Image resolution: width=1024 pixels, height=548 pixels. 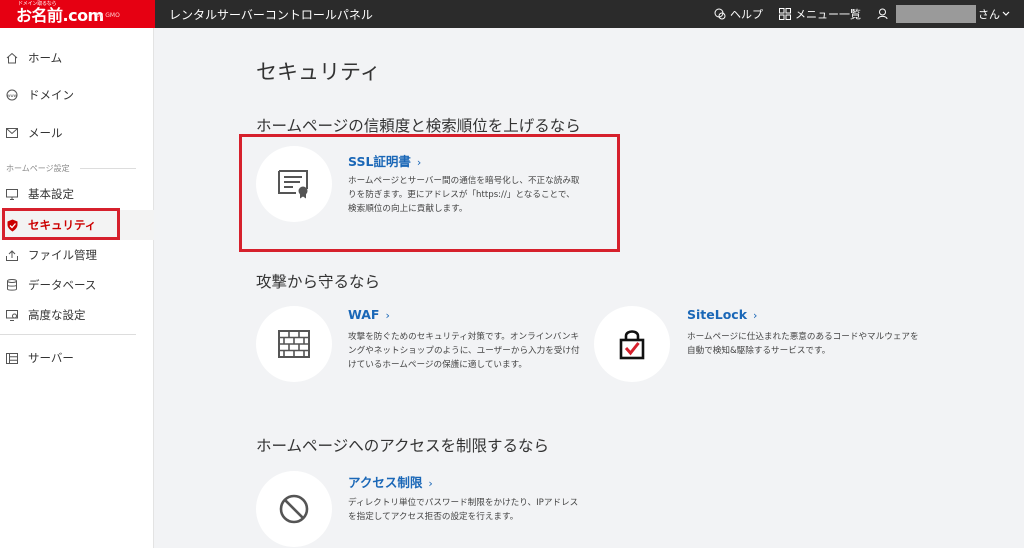 I want to click on sidebar-item-server: サーバー, so click(x=77, y=358).